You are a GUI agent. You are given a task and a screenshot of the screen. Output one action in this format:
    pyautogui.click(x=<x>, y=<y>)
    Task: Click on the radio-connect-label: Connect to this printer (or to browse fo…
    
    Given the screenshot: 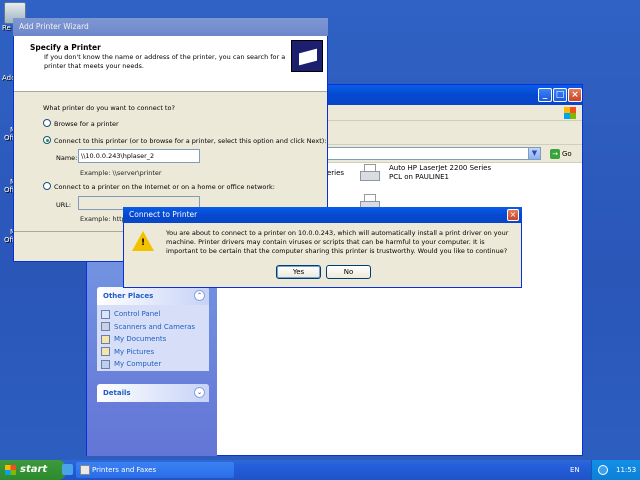 What is the action you would take?
    pyautogui.click(x=190, y=141)
    